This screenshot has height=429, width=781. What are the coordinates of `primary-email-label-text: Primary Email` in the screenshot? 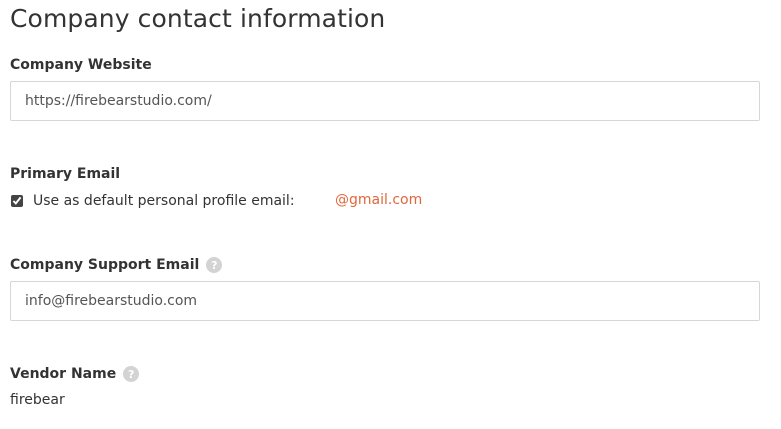 It's located at (65, 174).